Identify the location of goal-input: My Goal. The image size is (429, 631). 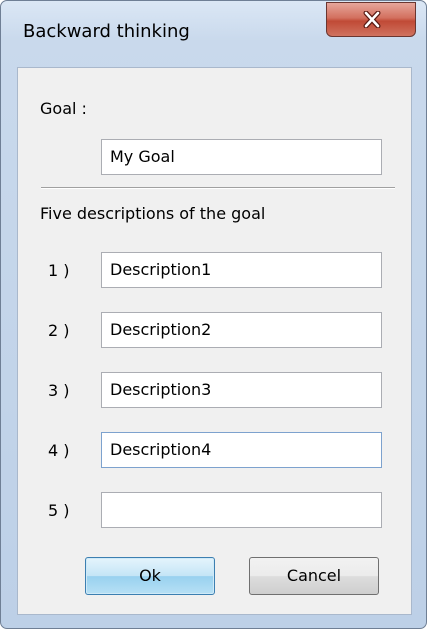
(241, 157).